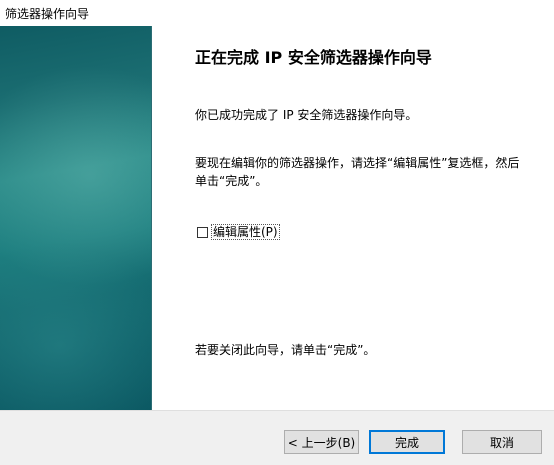 This screenshot has height=465, width=554. I want to click on banner-sheen, so click(76, 328).